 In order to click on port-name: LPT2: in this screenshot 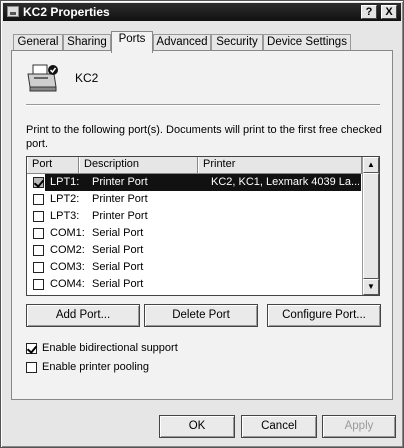, I will do `click(65, 199)`.